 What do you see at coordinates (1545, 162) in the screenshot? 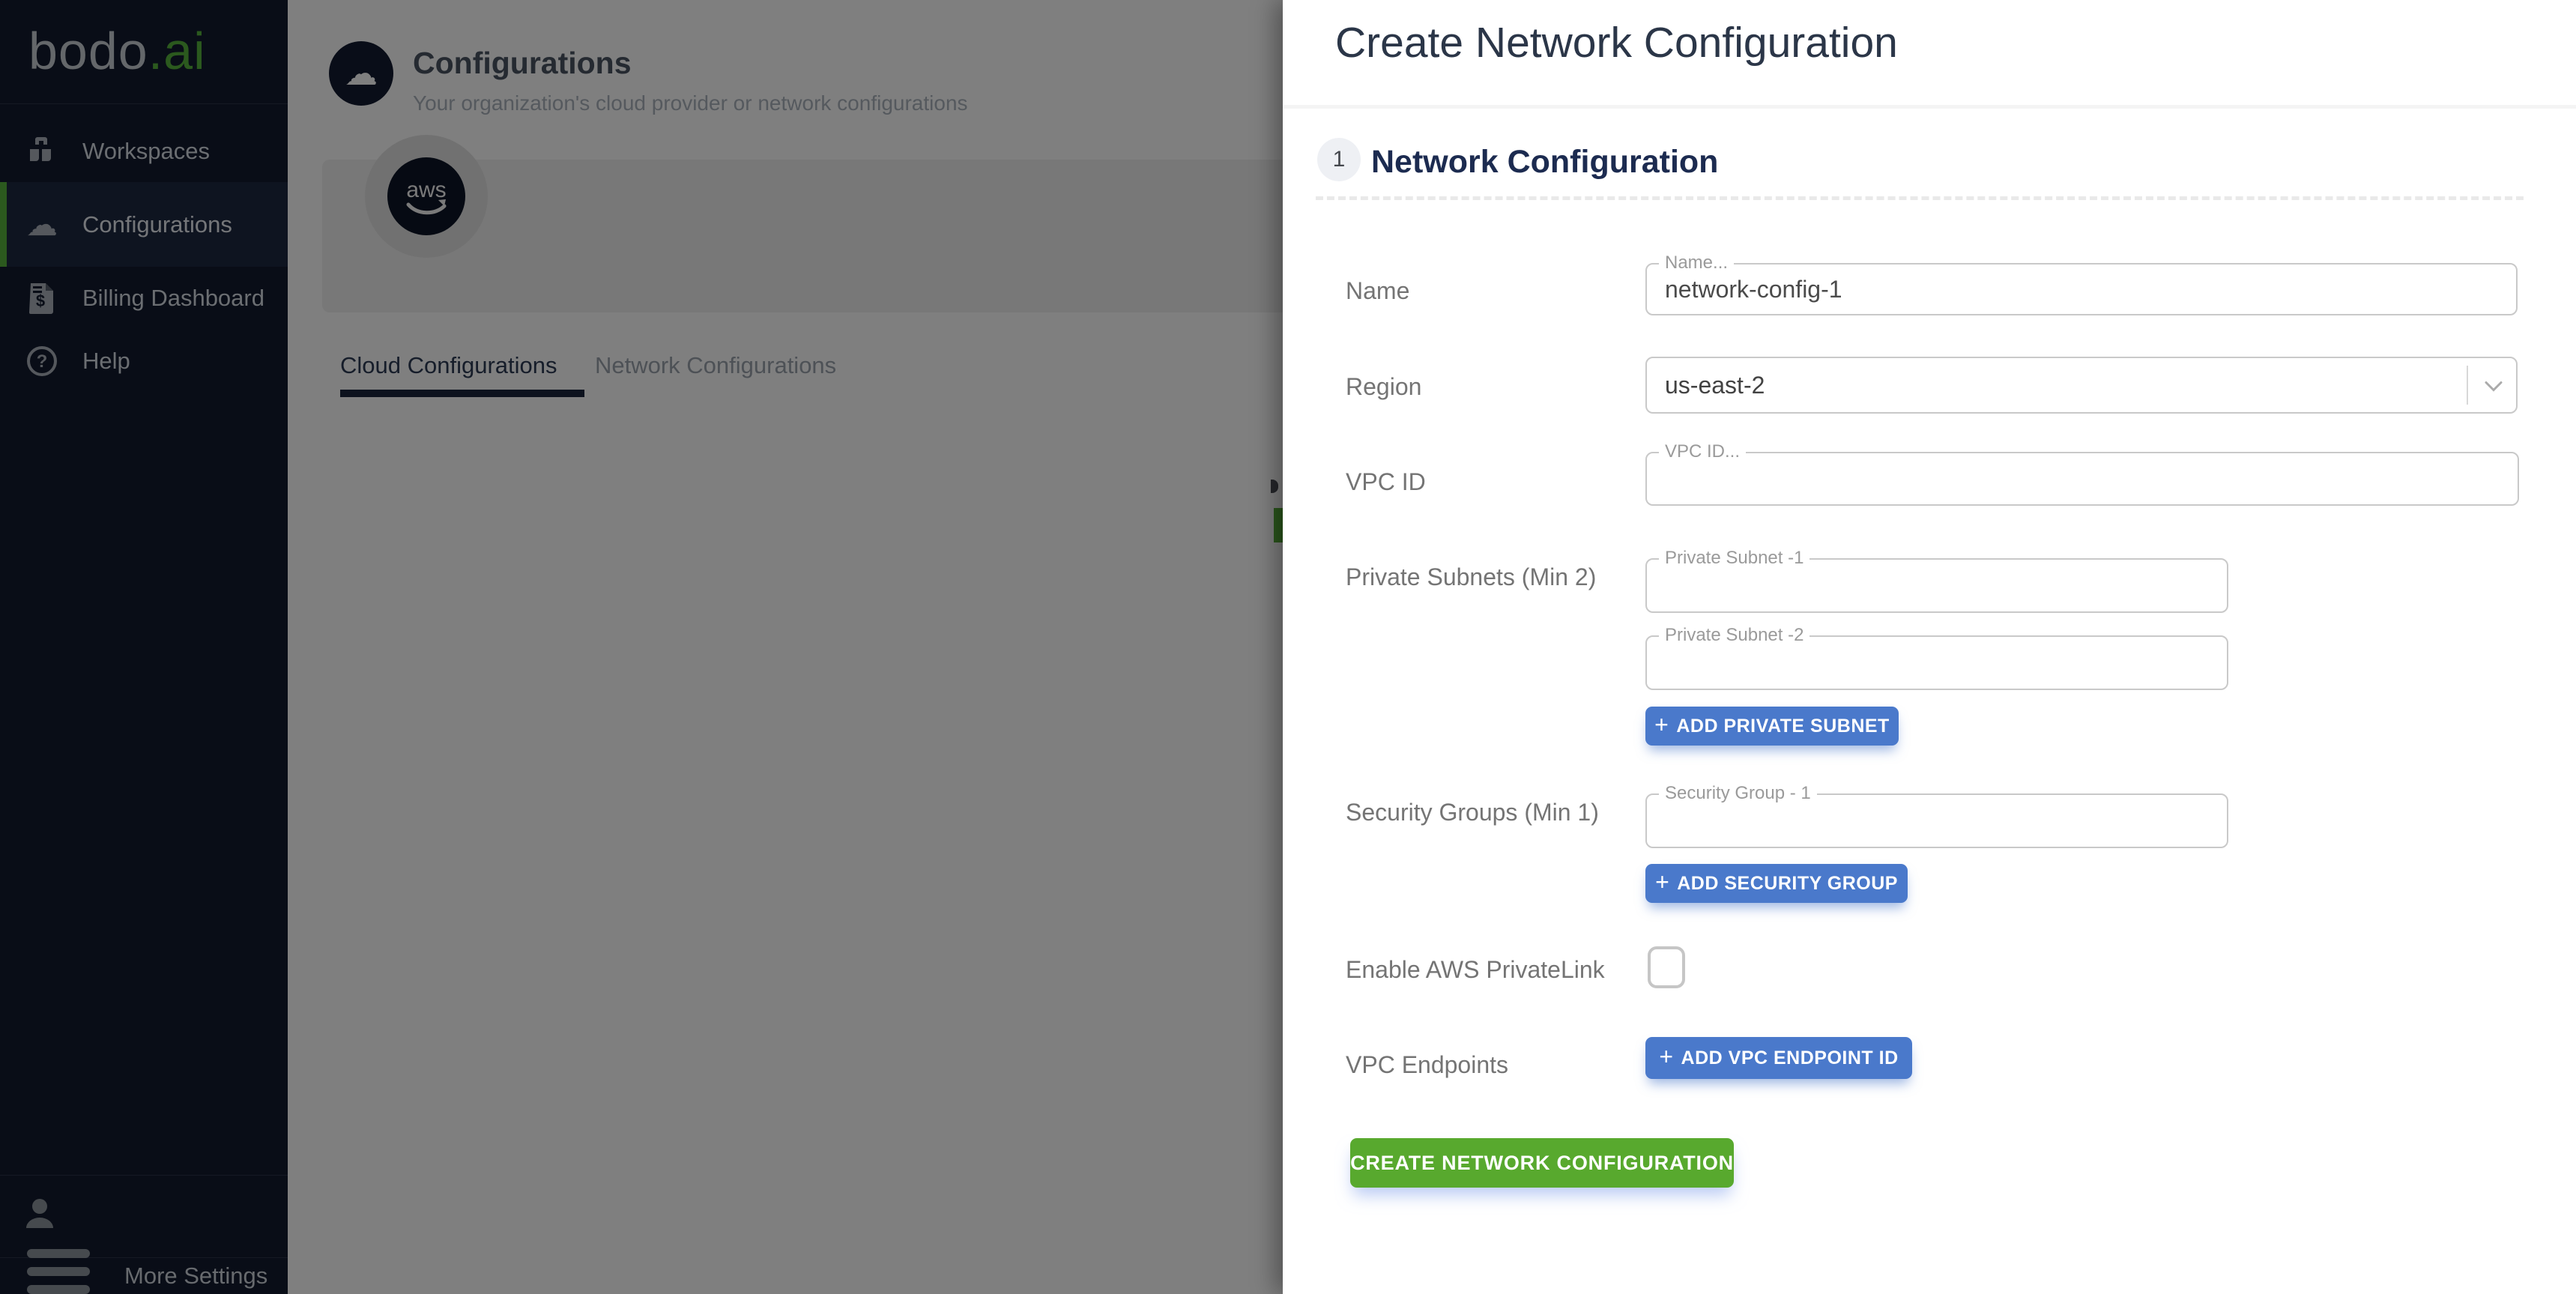
I see `step-title: Network Configuration` at bounding box center [1545, 162].